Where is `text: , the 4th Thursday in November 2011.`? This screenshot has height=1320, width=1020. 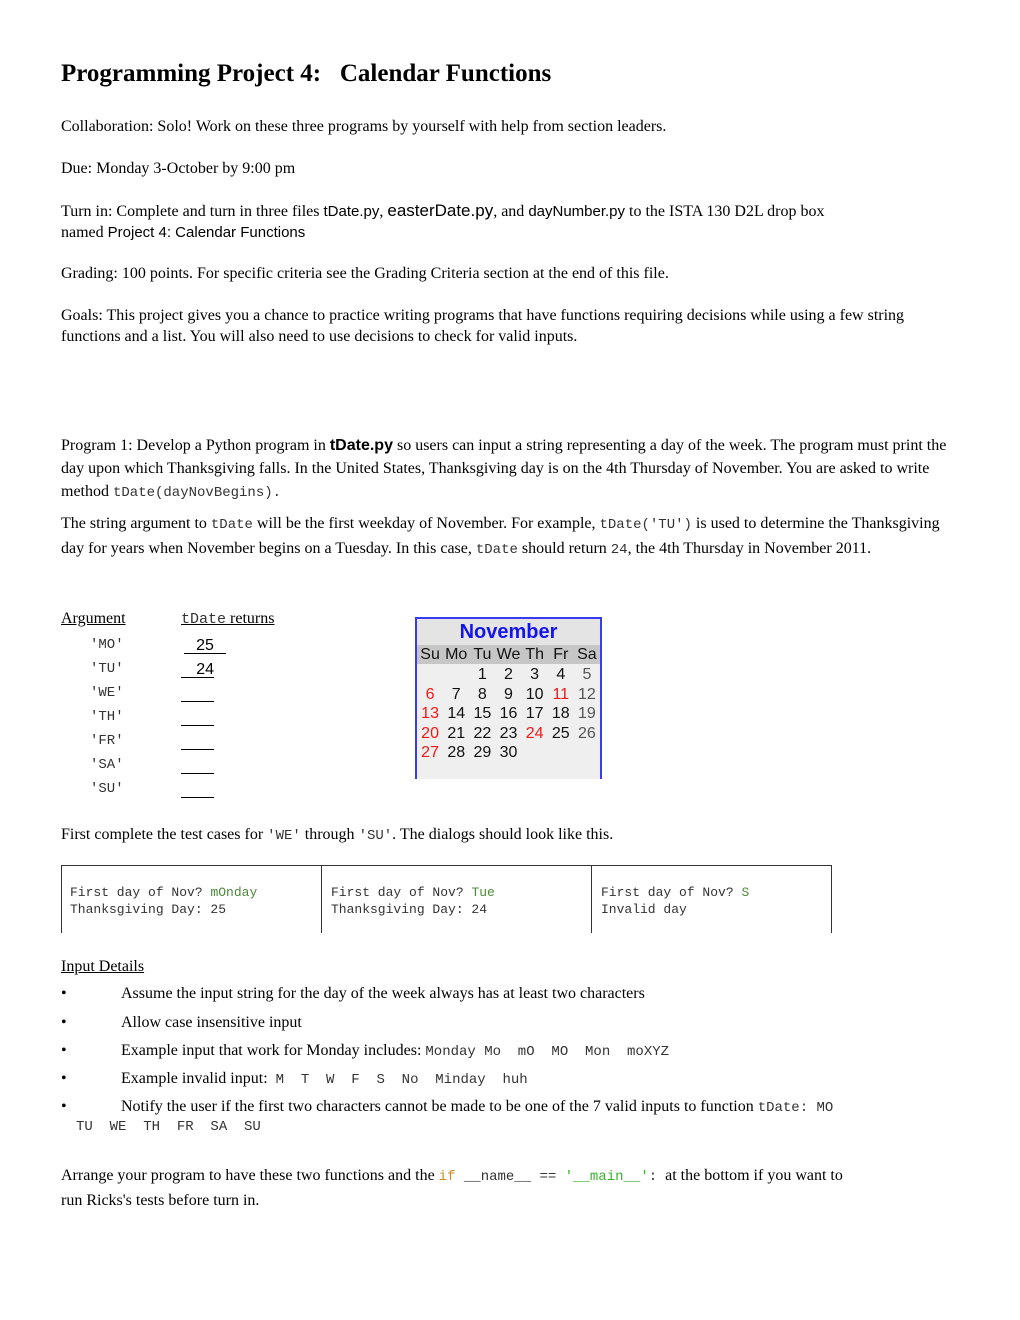 text: , the 4th Thursday in November 2011. is located at coordinates (749, 548).